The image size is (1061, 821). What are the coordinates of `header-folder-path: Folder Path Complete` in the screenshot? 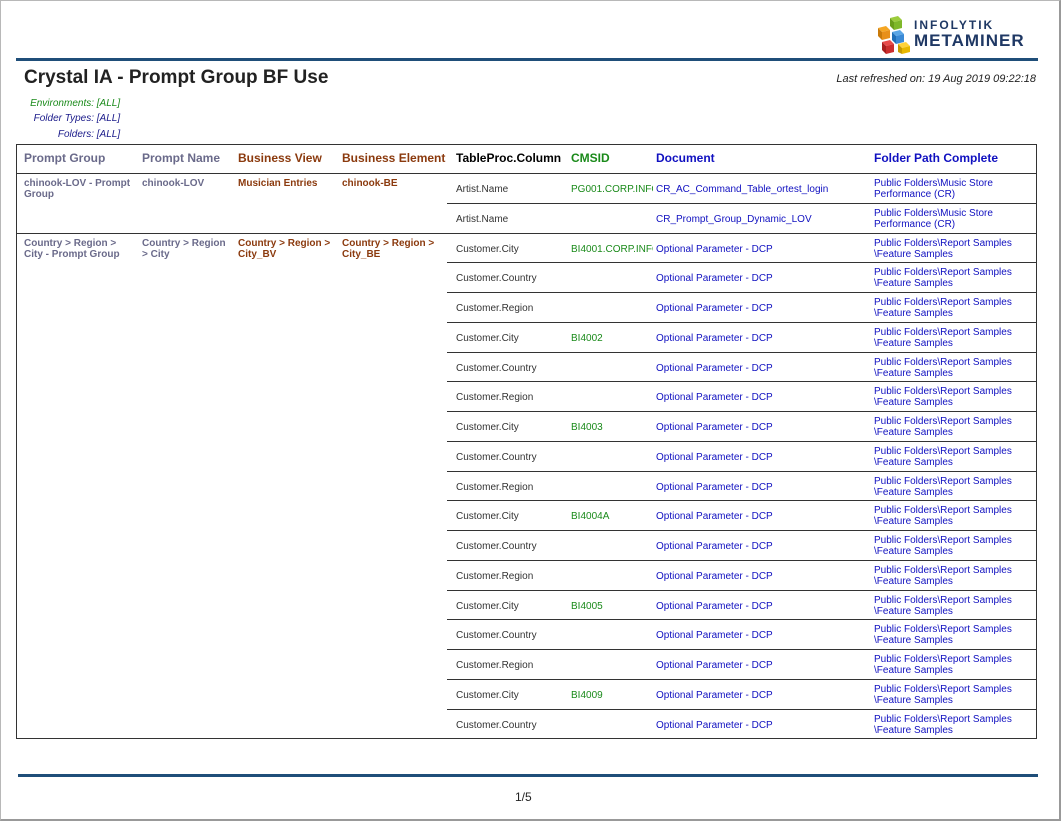 It's located at (936, 158).